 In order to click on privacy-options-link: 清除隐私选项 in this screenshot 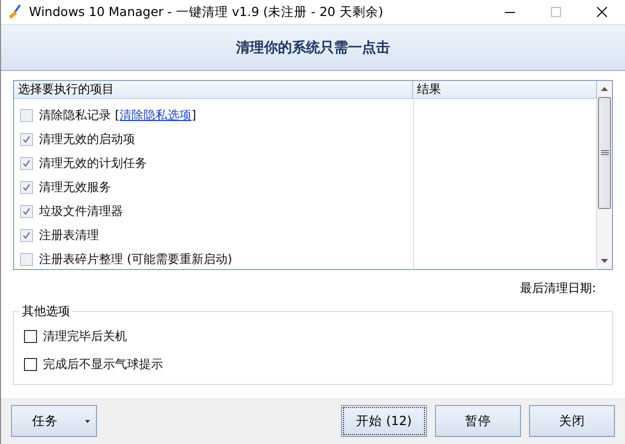, I will do `click(156, 115)`.